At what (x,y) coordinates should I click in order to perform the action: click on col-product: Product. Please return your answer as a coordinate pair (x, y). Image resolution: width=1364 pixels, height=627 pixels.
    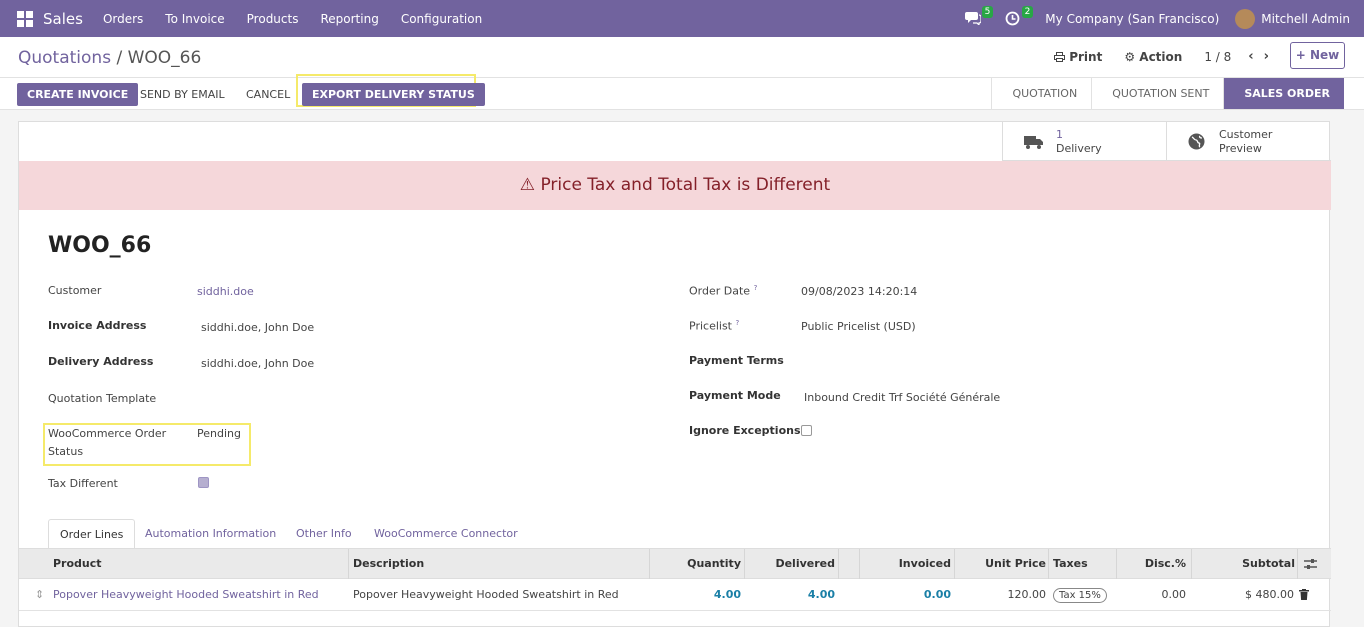
    Looking at the image, I should click on (77, 564).